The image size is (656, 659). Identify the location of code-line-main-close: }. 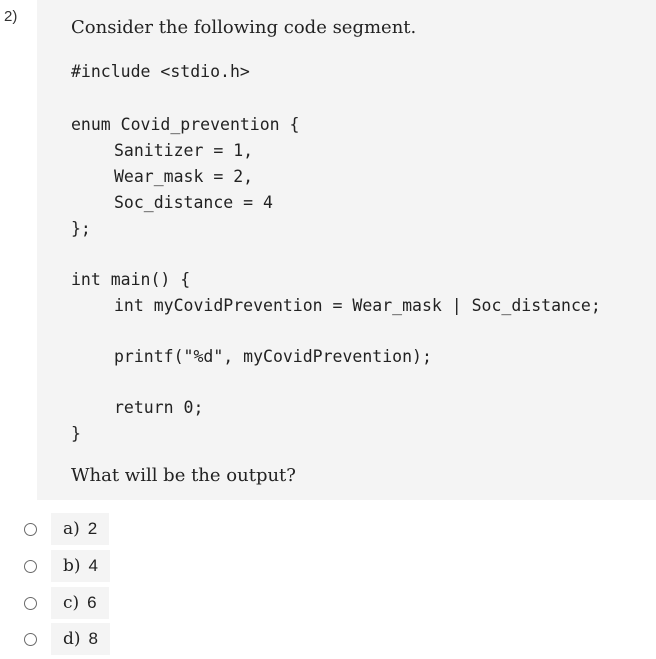
(76, 433).